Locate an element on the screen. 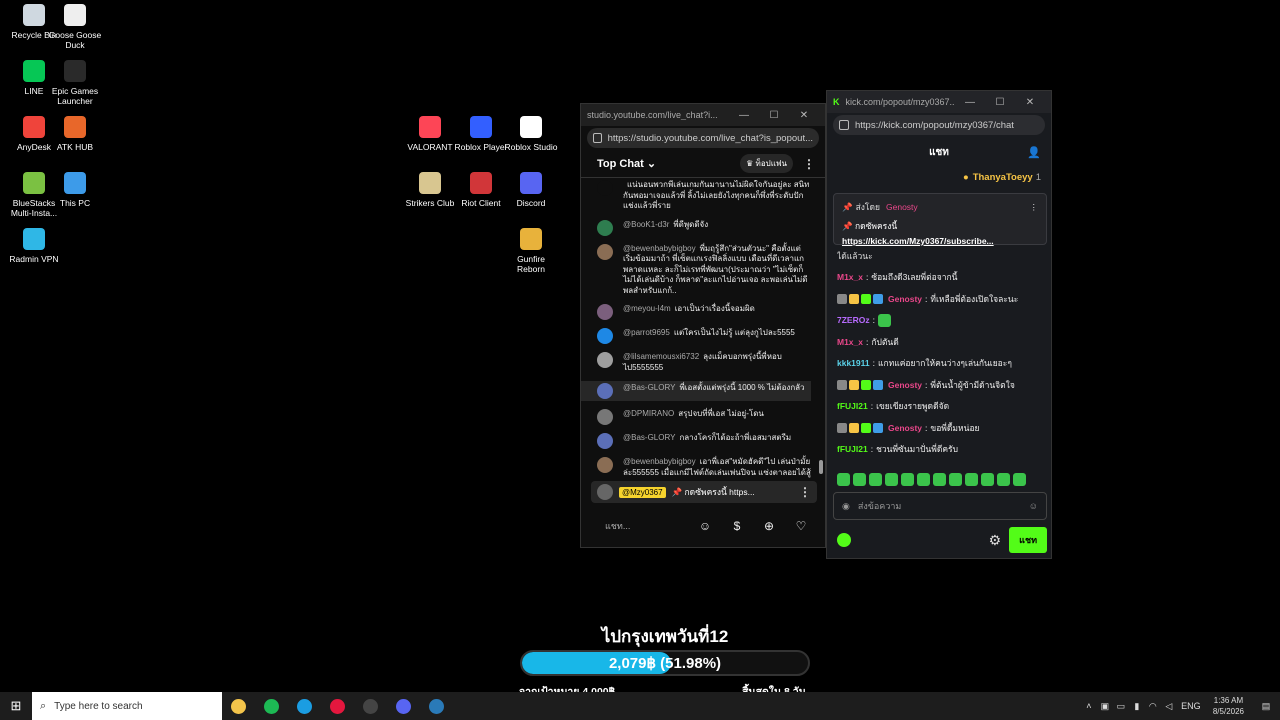 This screenshot has height=720, width=1280. windows-start-icon: ⊞ is located at coordinates (16, 706).